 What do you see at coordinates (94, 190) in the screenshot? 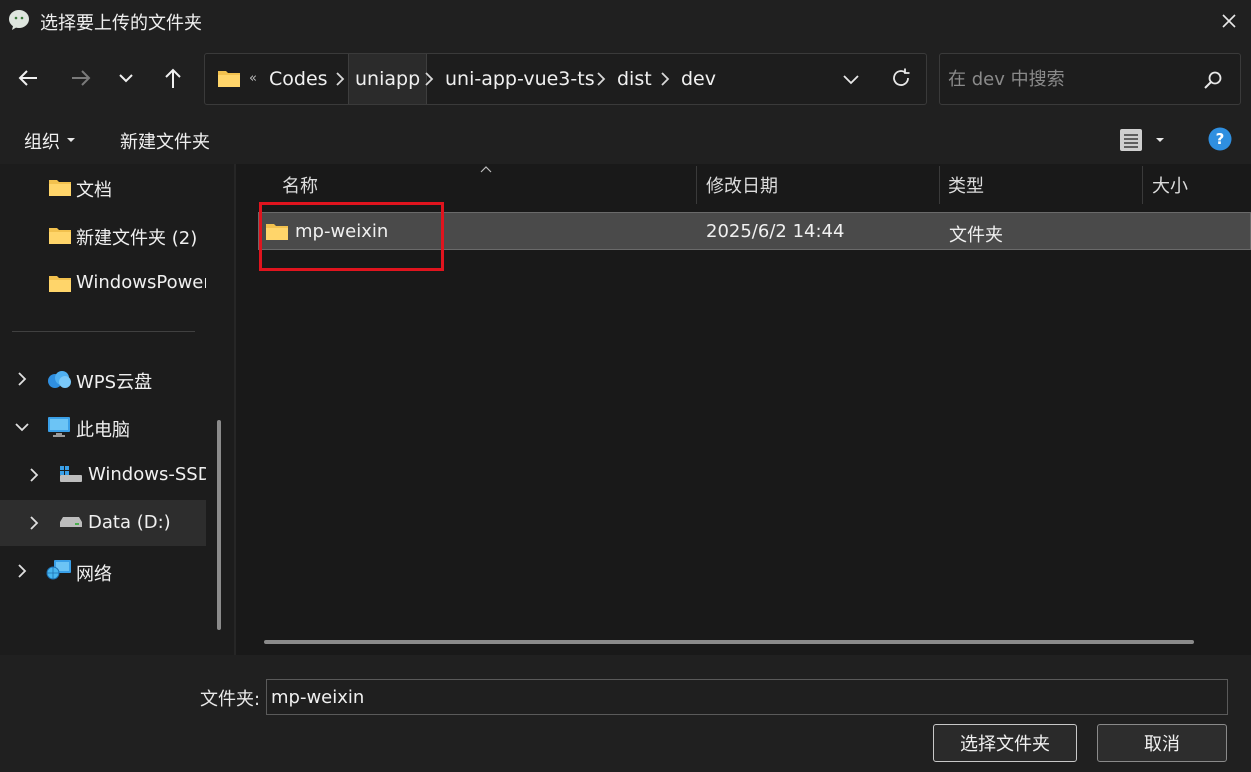
I see `sidebar-item-label: 文档` at bounding box center [94, 190].